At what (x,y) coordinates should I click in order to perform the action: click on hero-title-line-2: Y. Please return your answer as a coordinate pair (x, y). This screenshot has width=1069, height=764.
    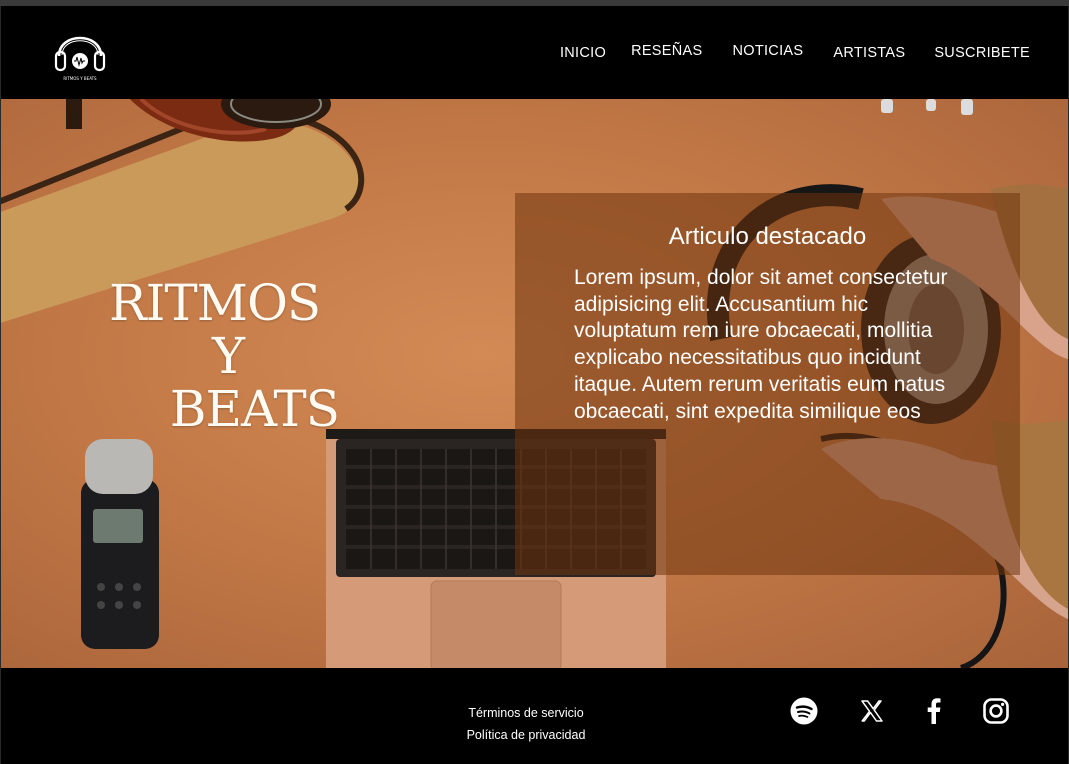
    Looking at the image, I should click on (228, 356).